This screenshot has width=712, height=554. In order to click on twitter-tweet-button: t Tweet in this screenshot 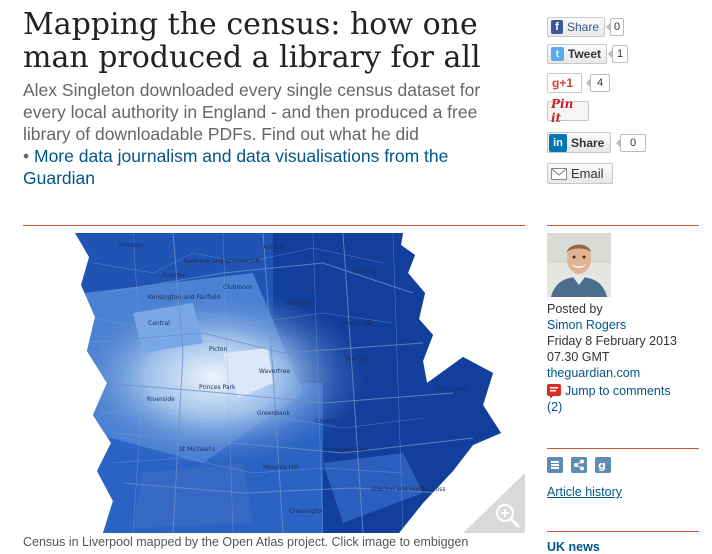, I will do `click(577, 54)`.